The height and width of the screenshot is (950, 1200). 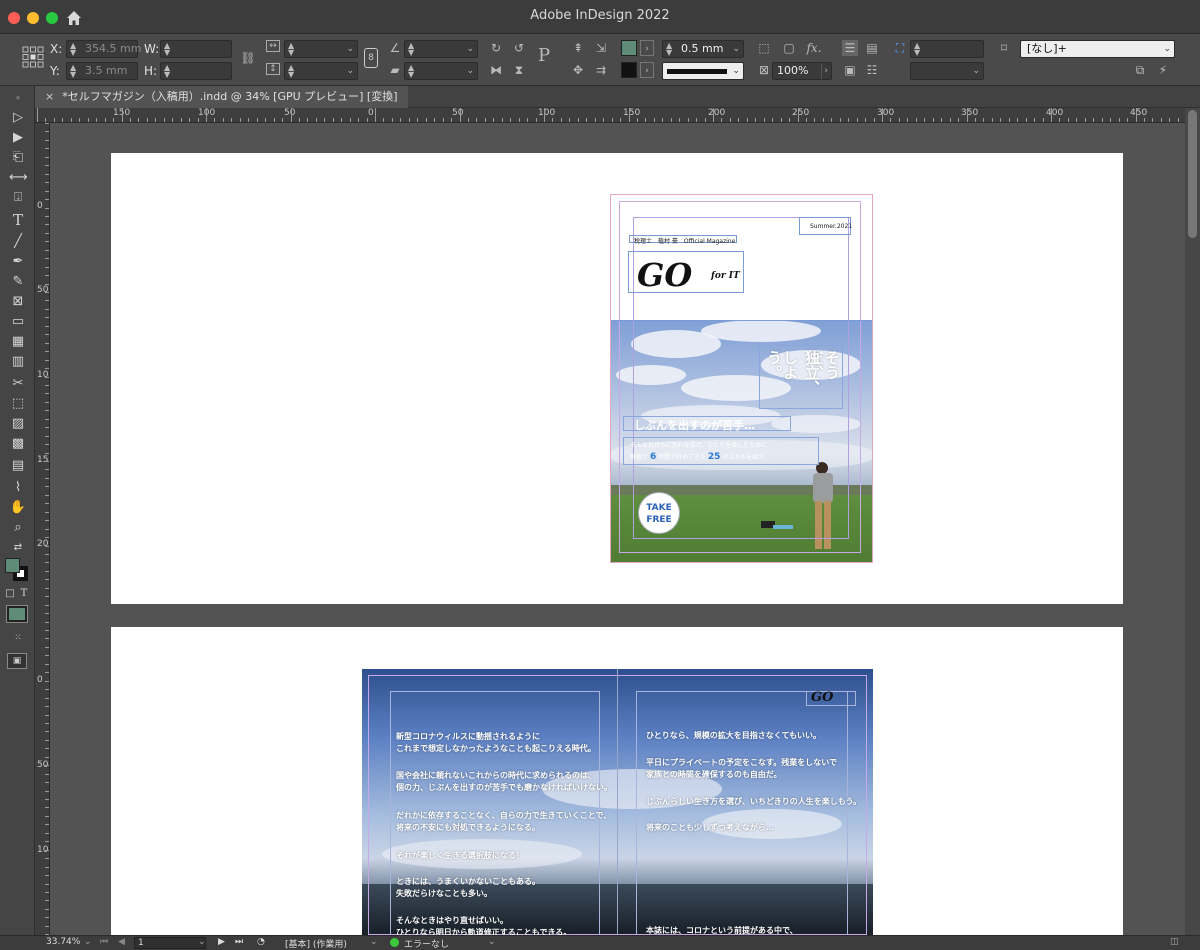 What do you see at coordinates (18, 362) in the screenshot?
I see `grid-tool-icon: ▥` at bounding box center [18, 362].